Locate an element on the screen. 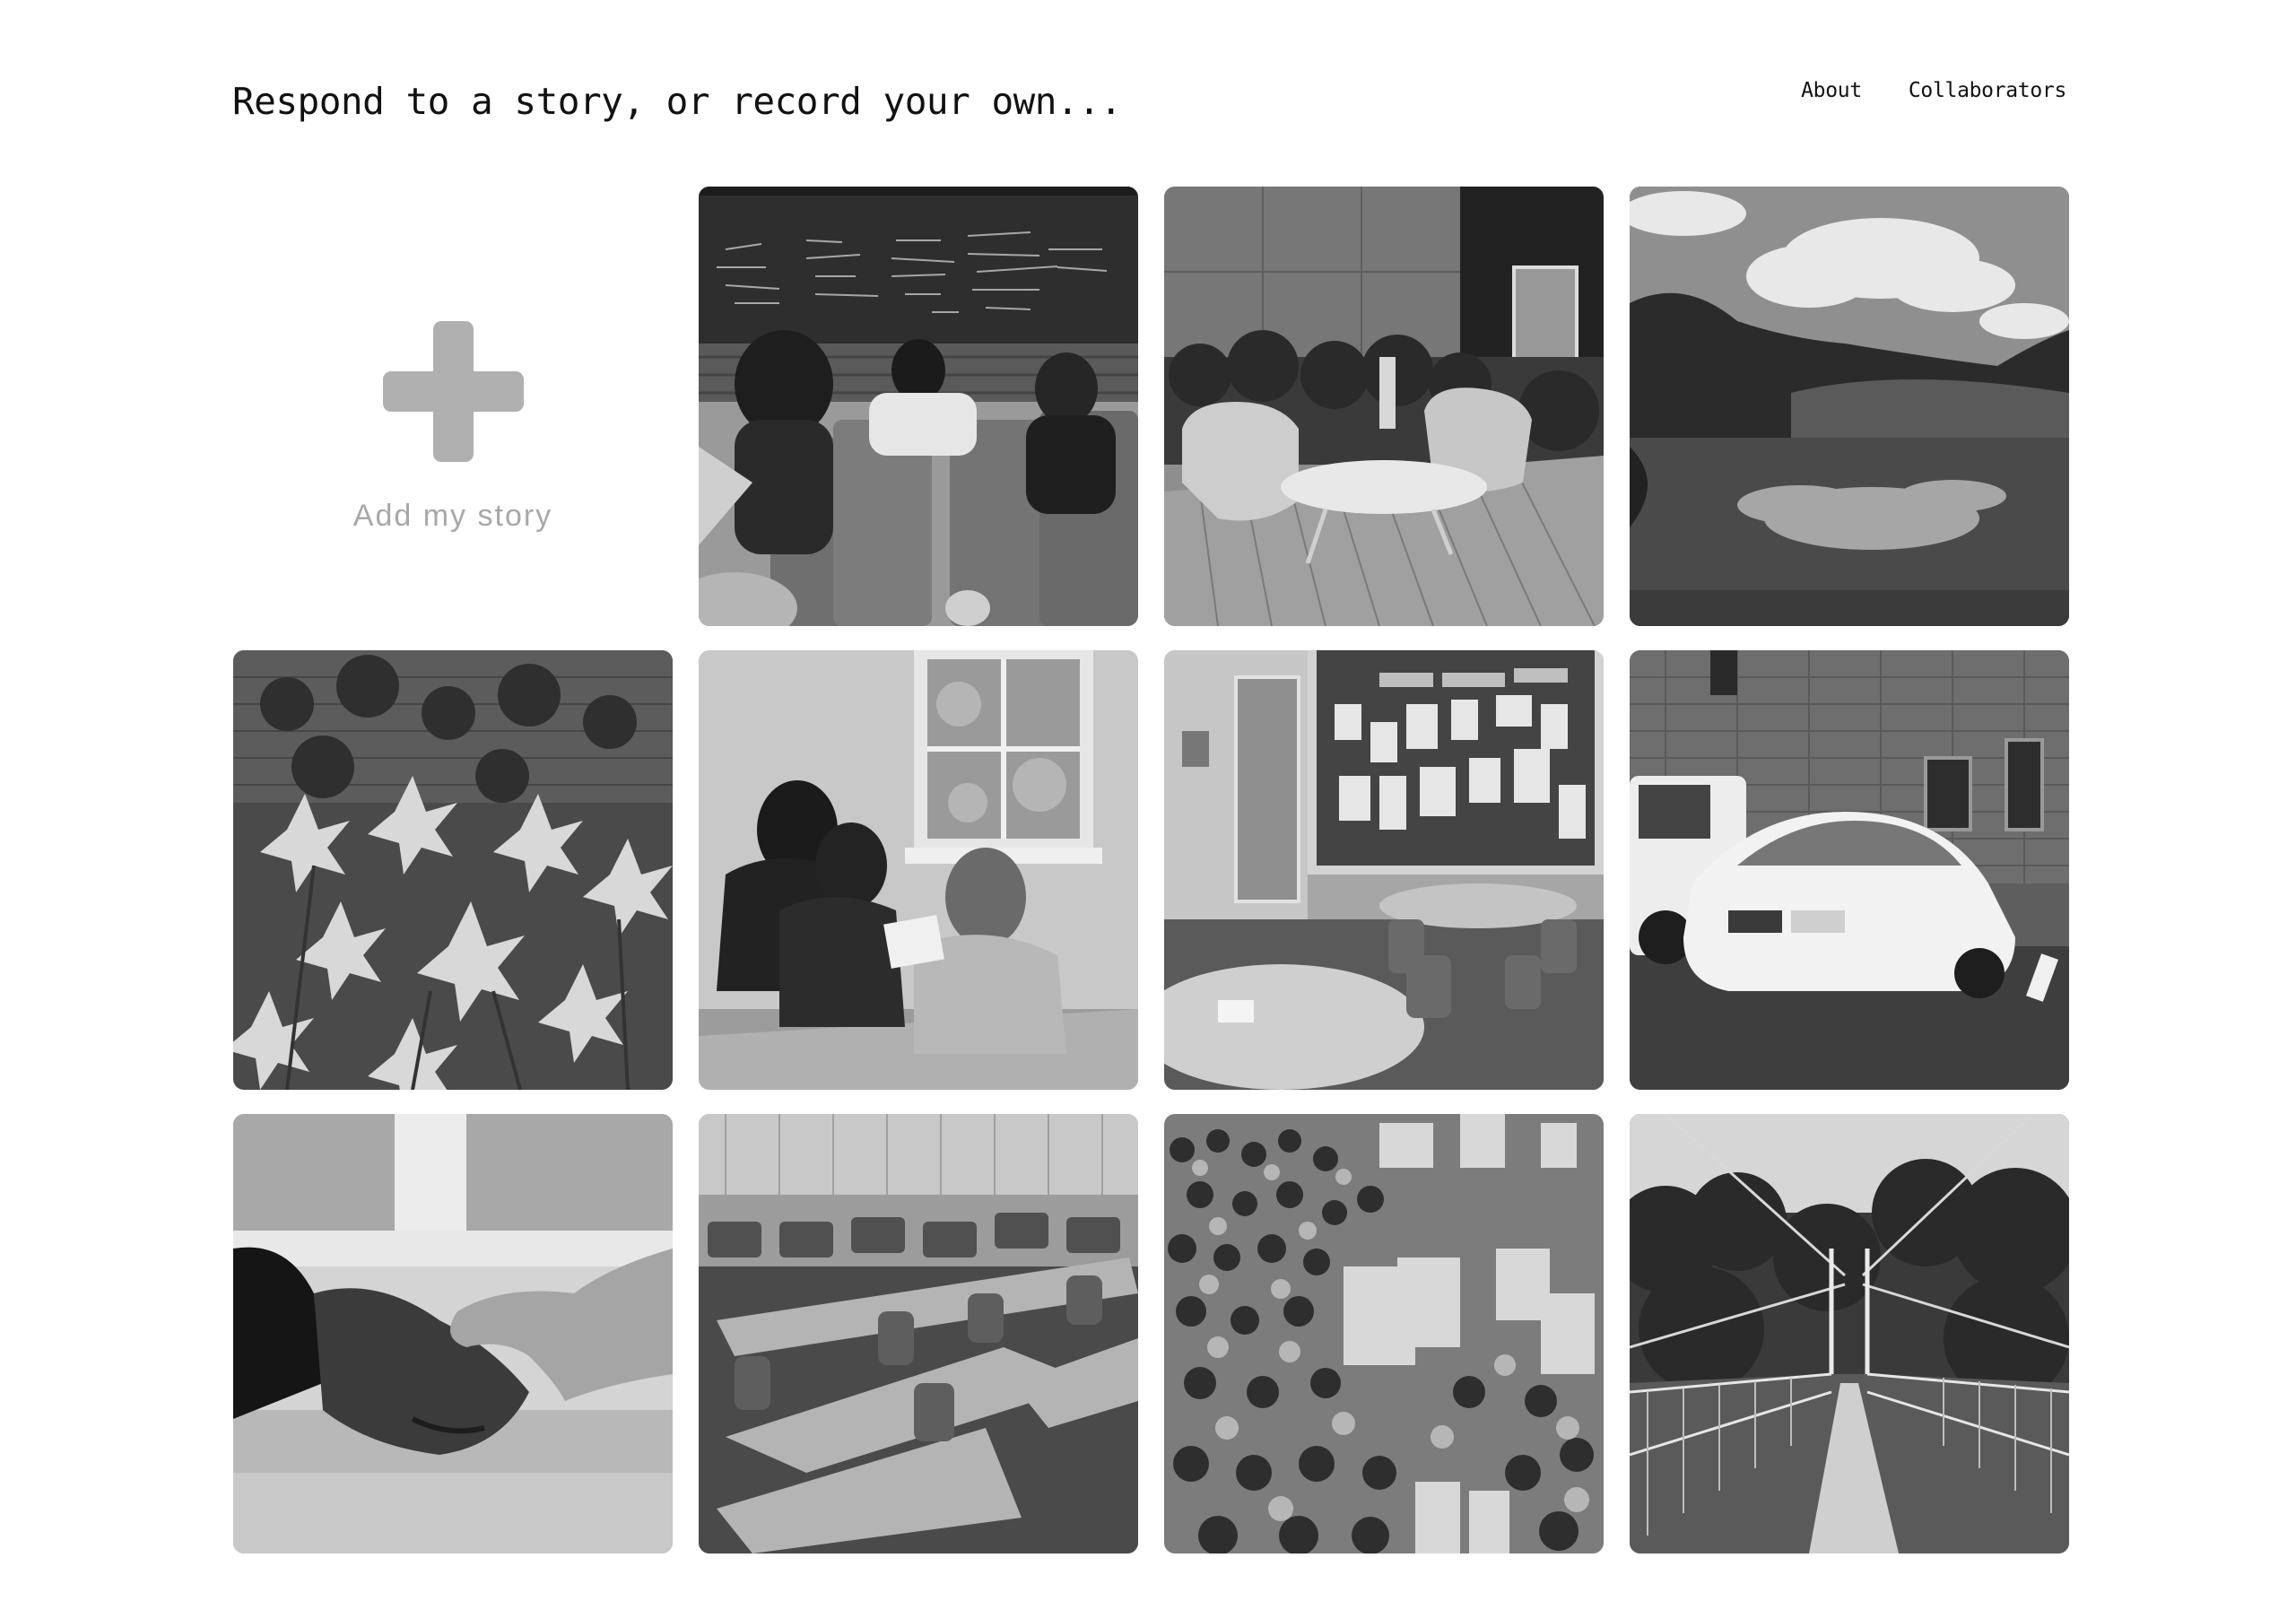  classroom-tables-image is located at coordinates (918, 1333).